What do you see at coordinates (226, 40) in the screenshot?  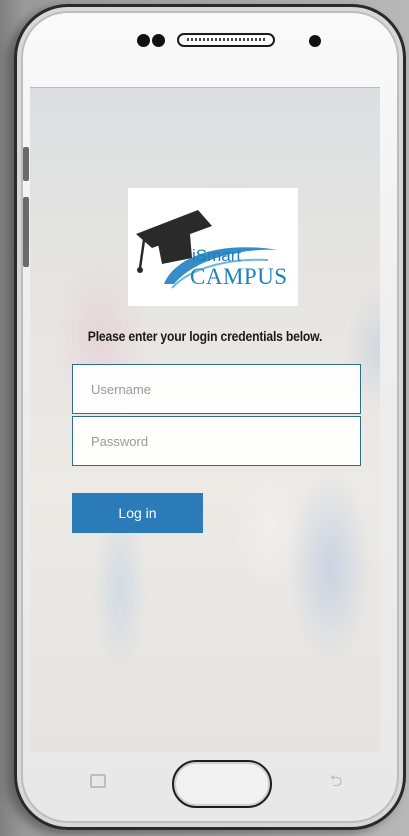 I see `earpiece-speaker` at bounding box center [226, 40].